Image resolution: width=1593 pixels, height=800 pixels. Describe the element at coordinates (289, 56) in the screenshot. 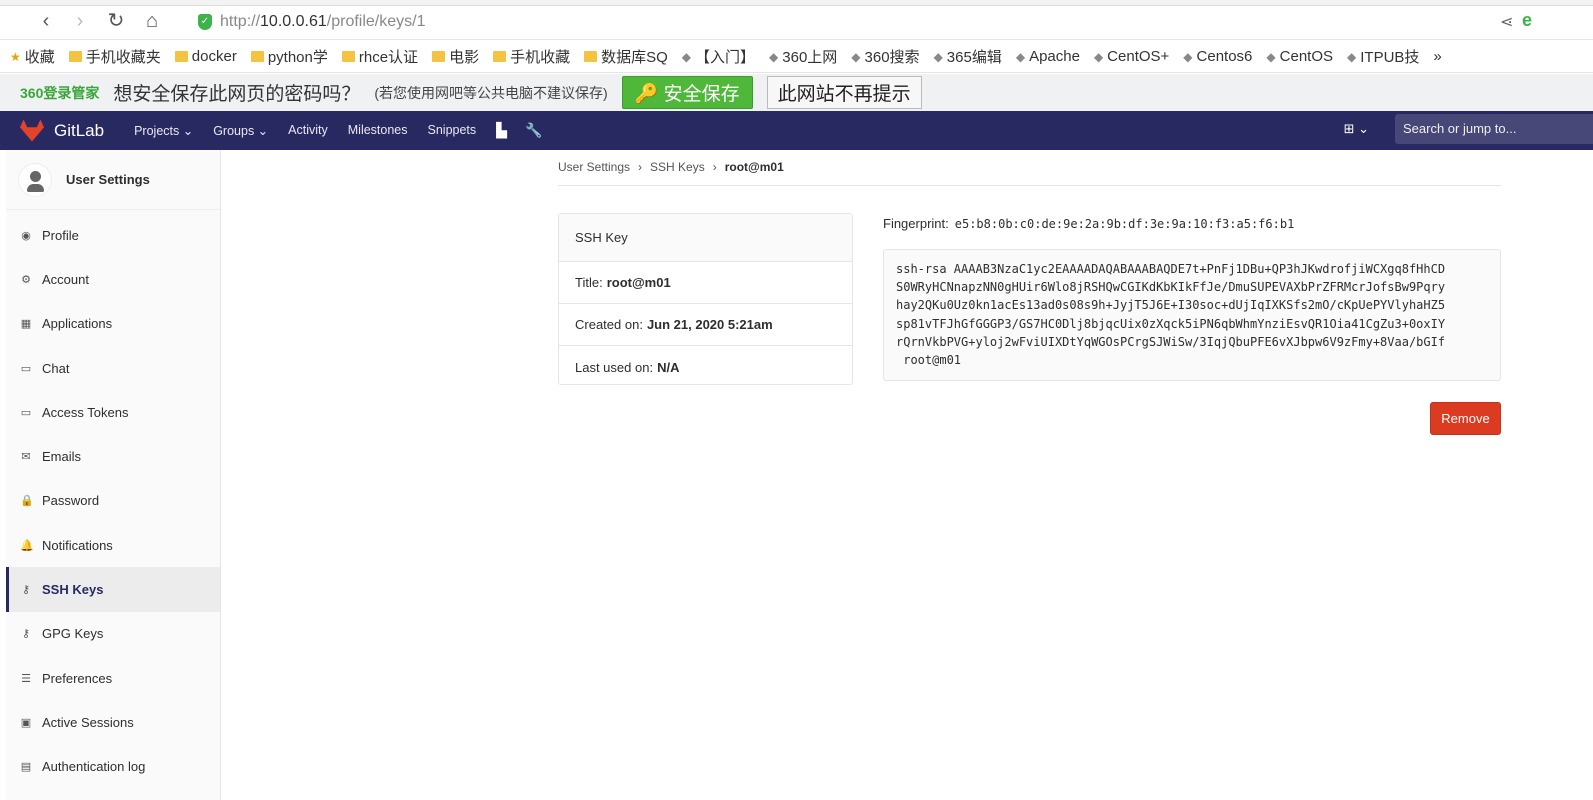

I see `bookmark-item: python学` at that location.